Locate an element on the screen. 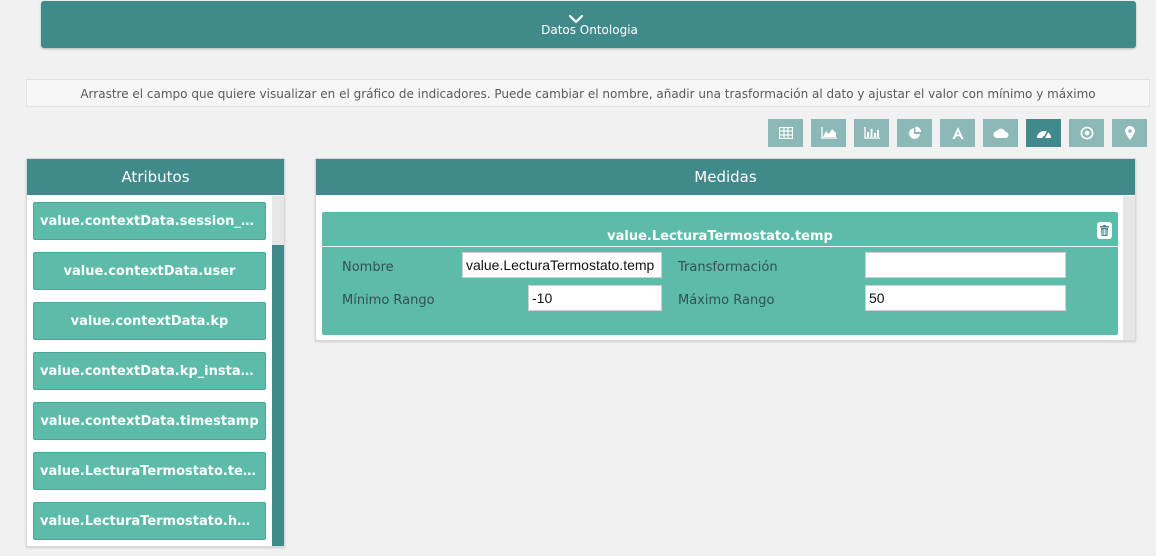 The height and width of the screenshot is (556, 1156). measures-scrollbar is located at coordinates (1129, 268).